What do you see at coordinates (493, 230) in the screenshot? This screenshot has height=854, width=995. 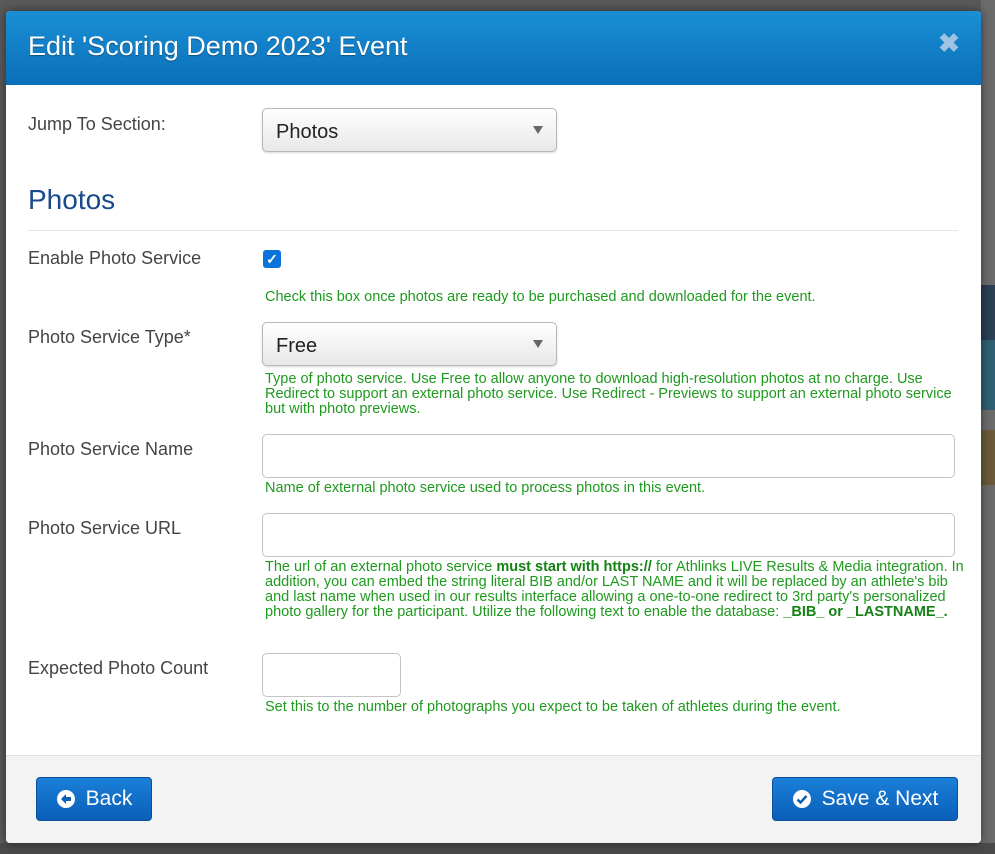 I see `section-divider` at bounding box center [493, 230].